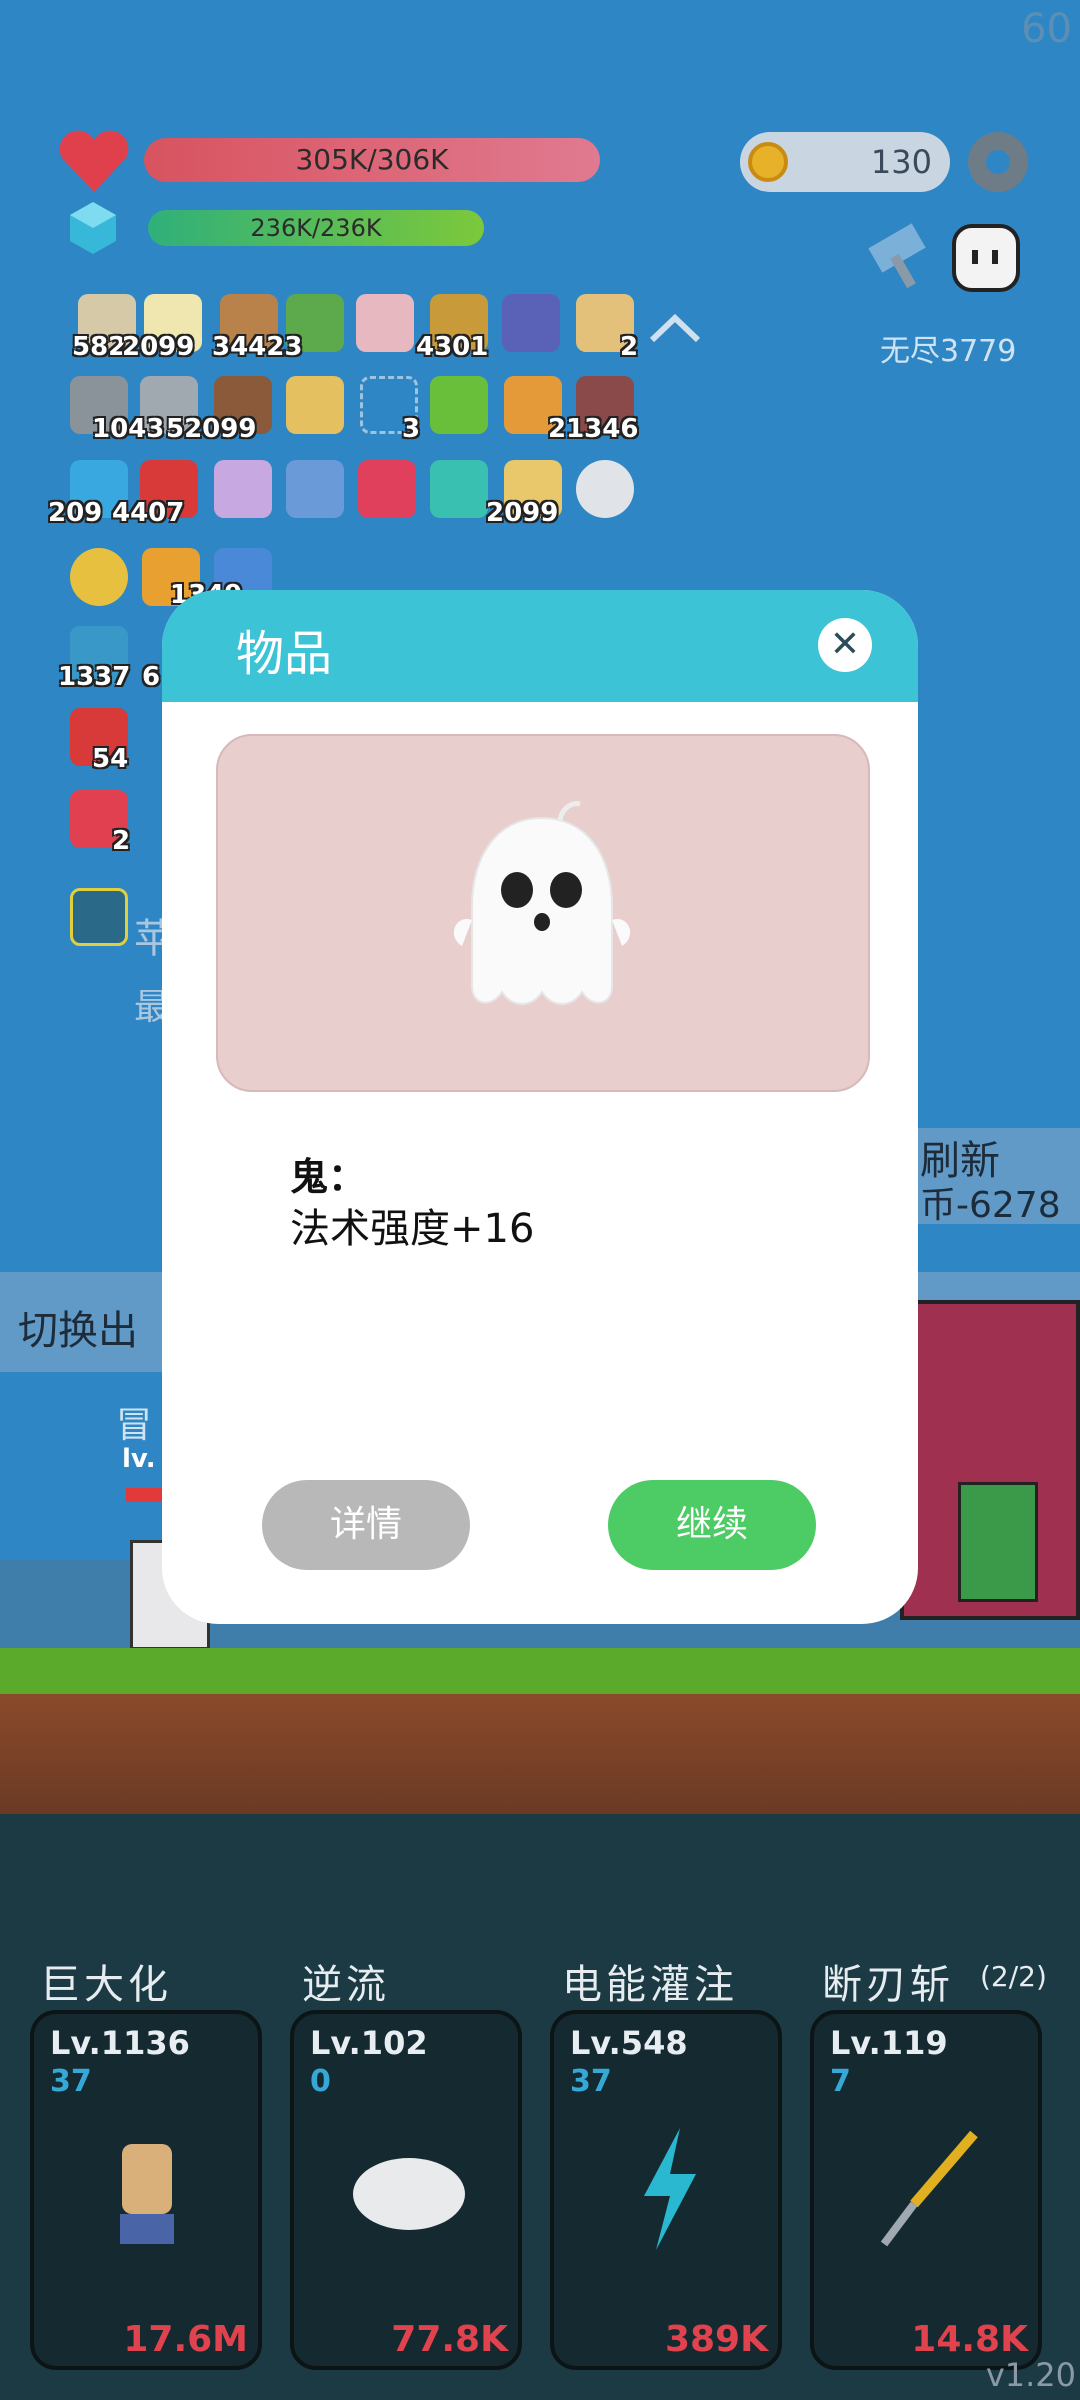  What do you see at coordinates (845, 162) in the screenshot?
I see `coin-display: 130` at bounding box center [845, 162].